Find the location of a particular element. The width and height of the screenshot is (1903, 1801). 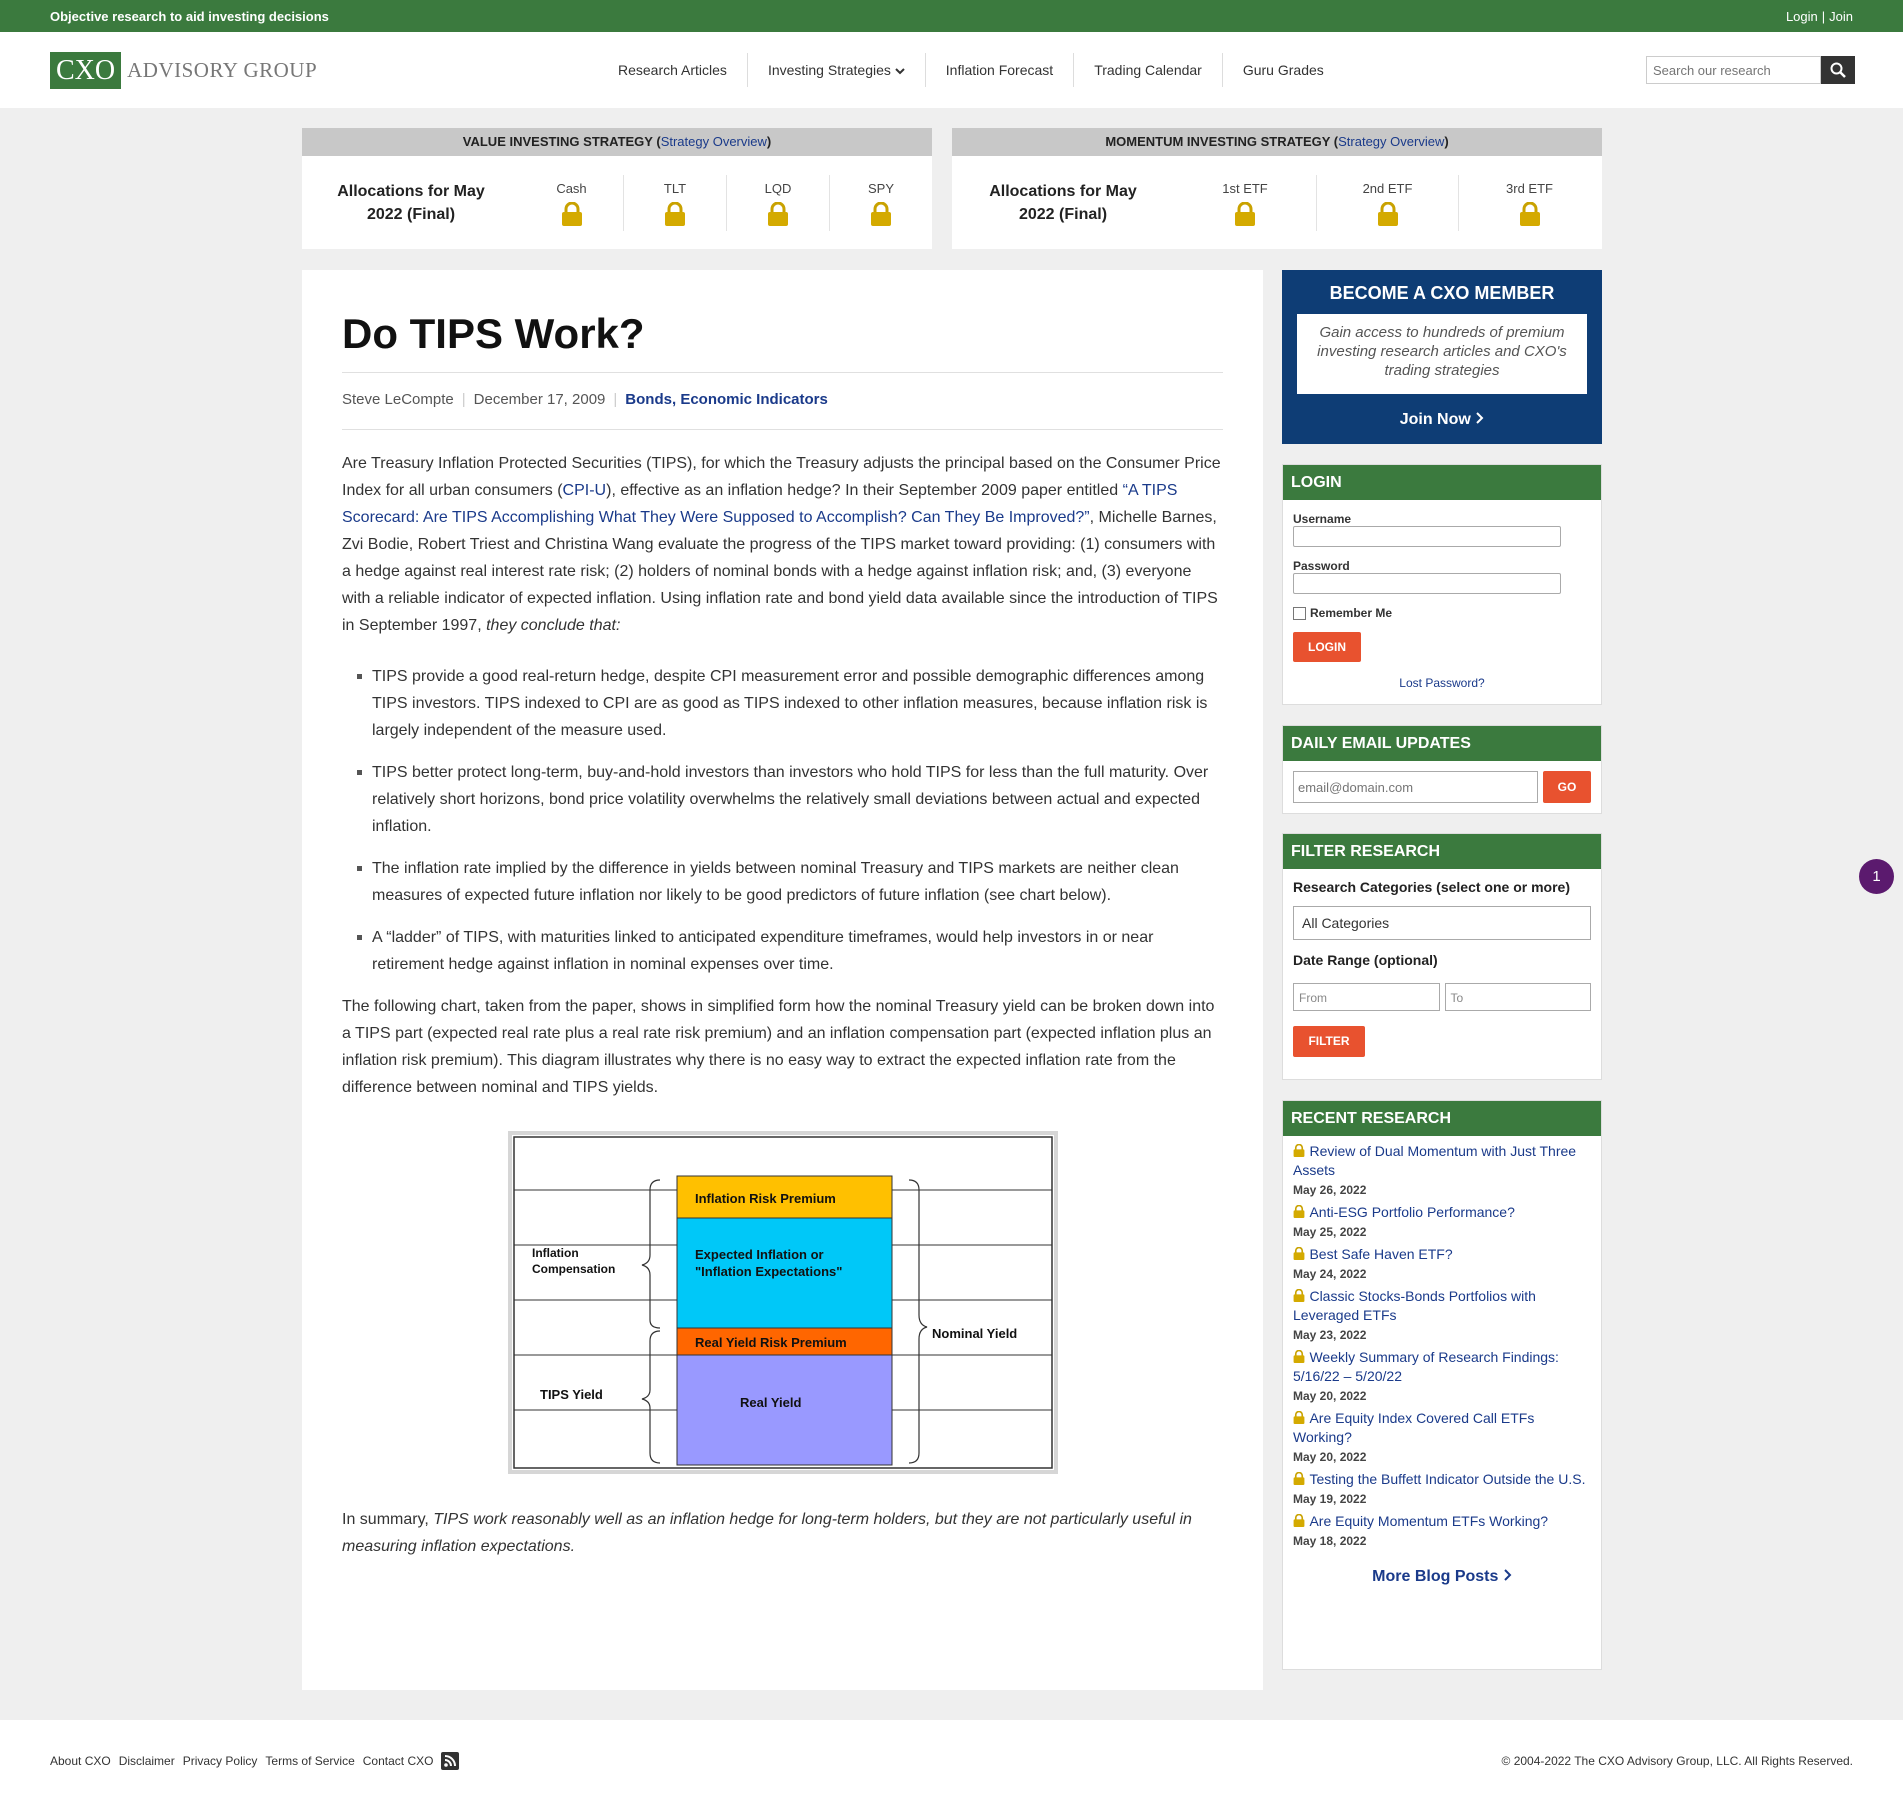

recent-article-date: May 24, 2022 is located at coordinates (1330, 1274).